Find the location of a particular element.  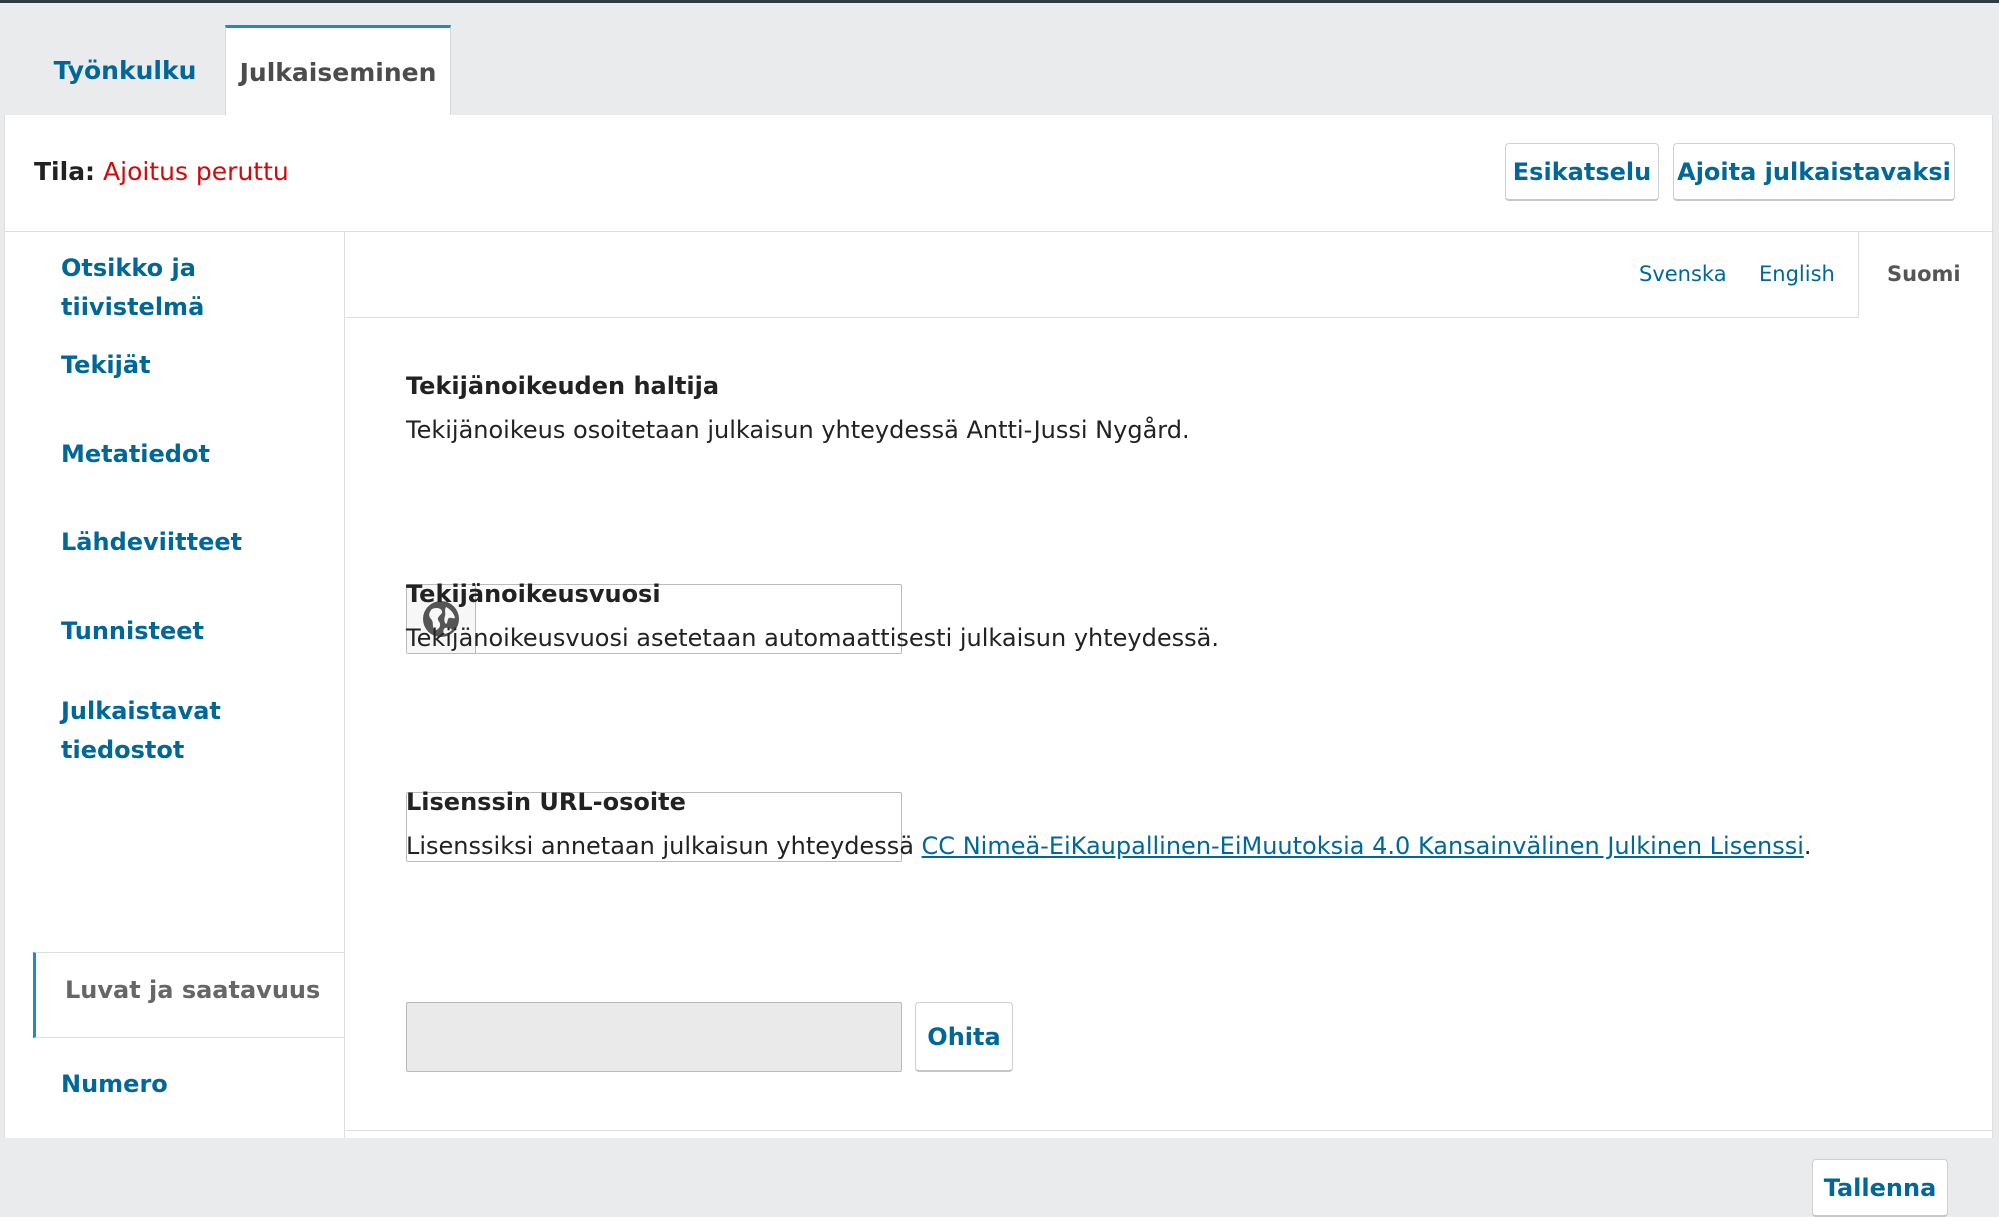

tab-bar: Työnkulku Julkaiseminen is located at coordinates (999, 58).